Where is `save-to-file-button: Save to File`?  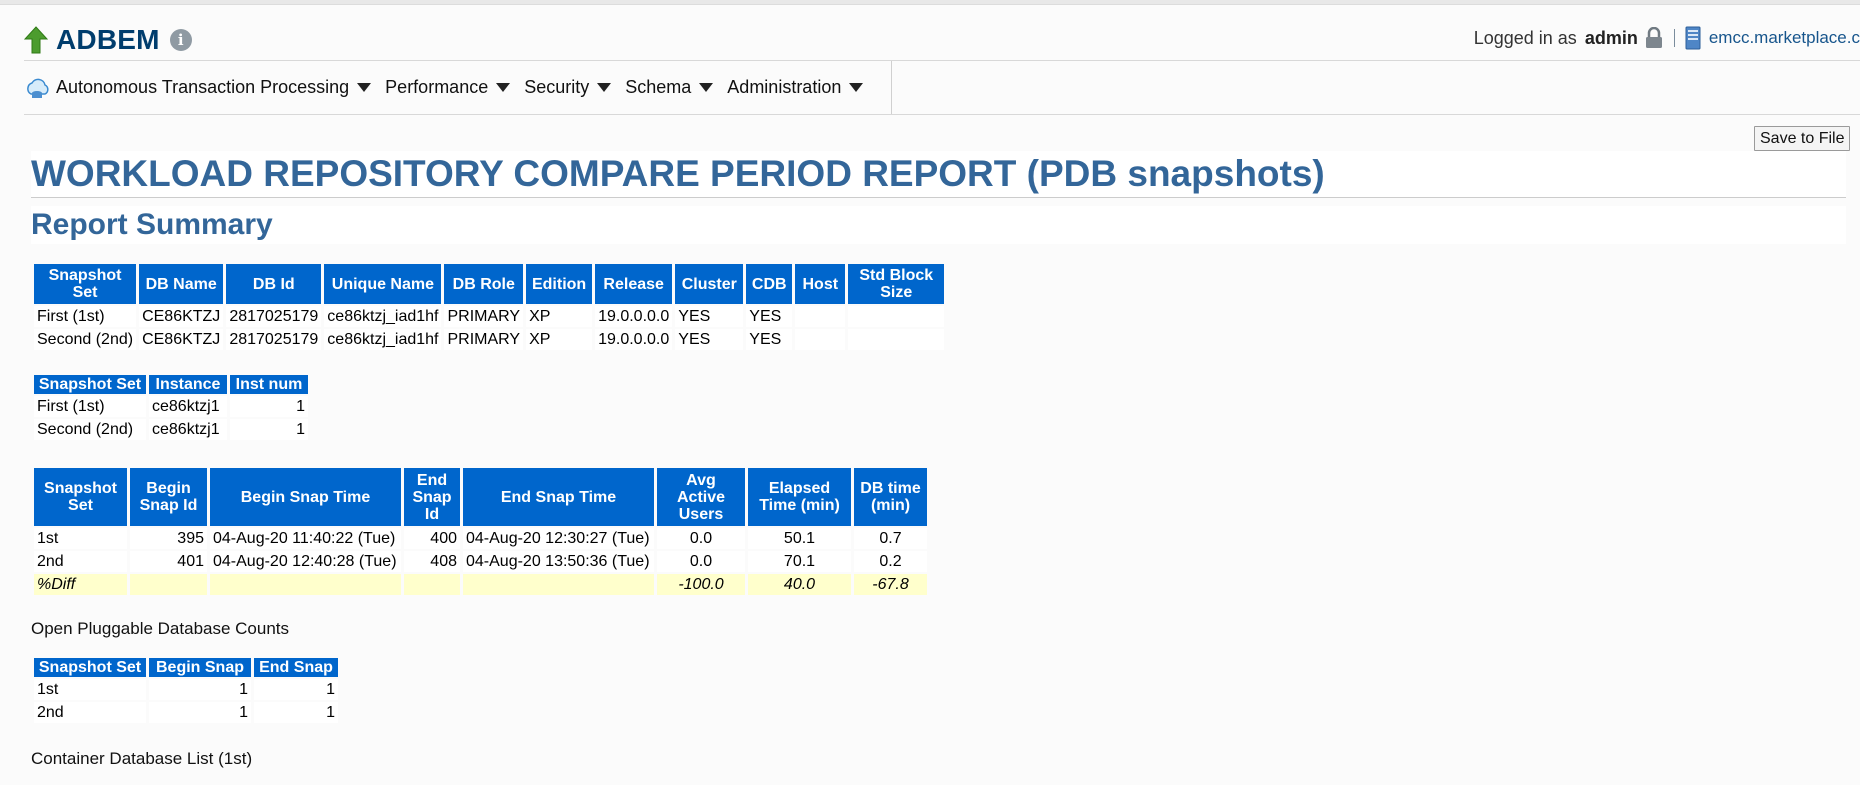
save-to-file-button: Save to File is located at coordinates (1802, 138).